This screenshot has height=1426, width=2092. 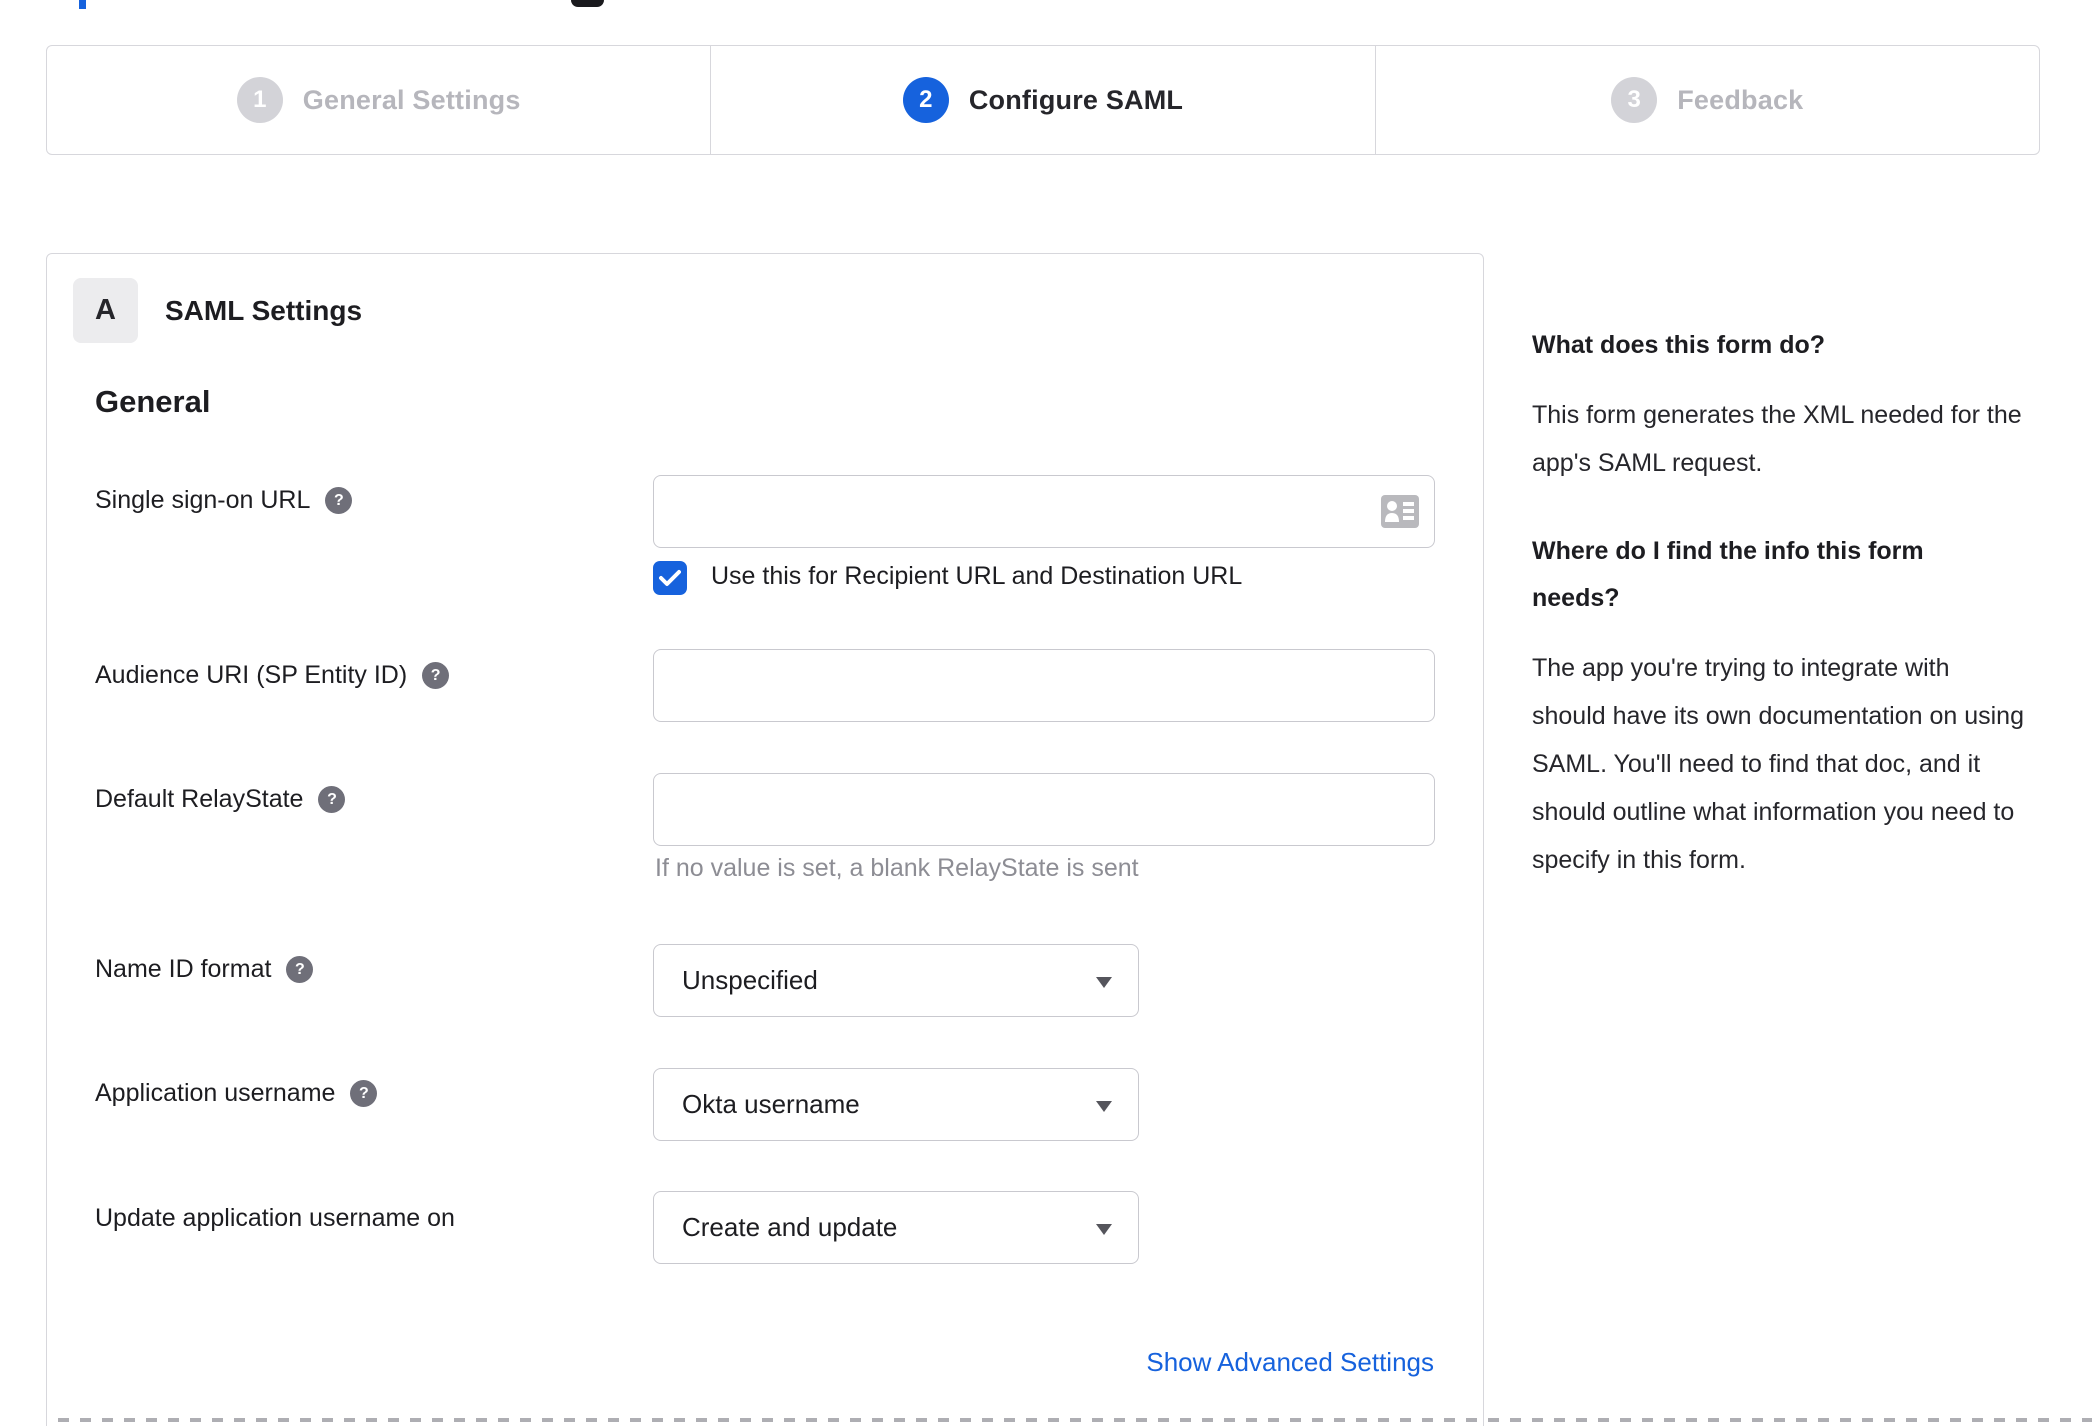 What do you see at coordinates (105, 310) in the screenshot?
I see `section-a-badge: A` at bounding box center [105, 310].